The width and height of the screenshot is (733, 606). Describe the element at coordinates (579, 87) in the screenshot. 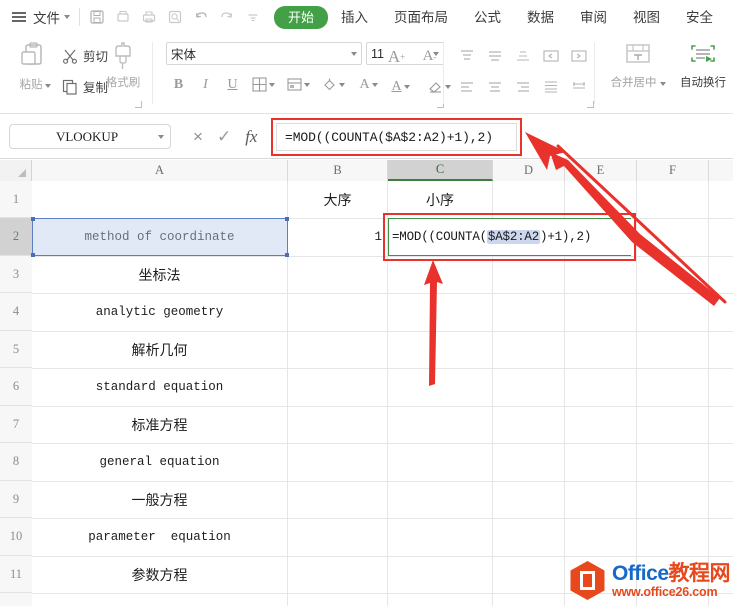

I see `distribute-button` at that location.